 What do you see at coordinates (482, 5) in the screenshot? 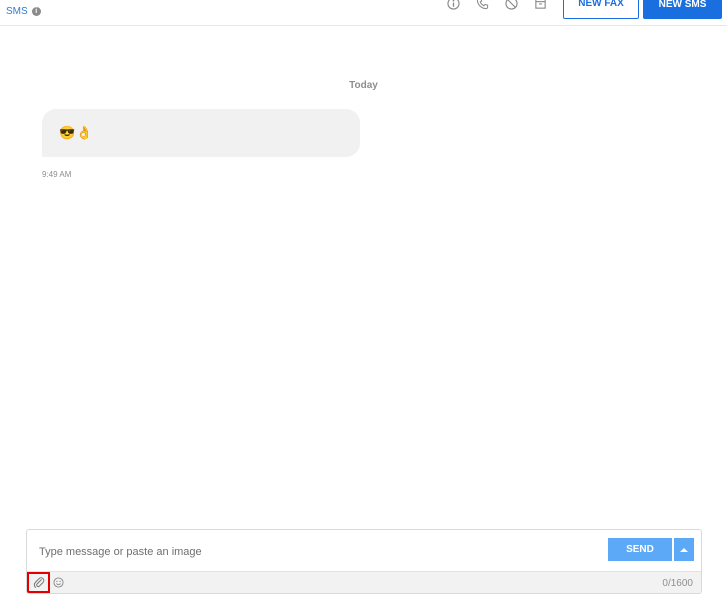
I see `phone-icon` at bounding box center [482, 5].